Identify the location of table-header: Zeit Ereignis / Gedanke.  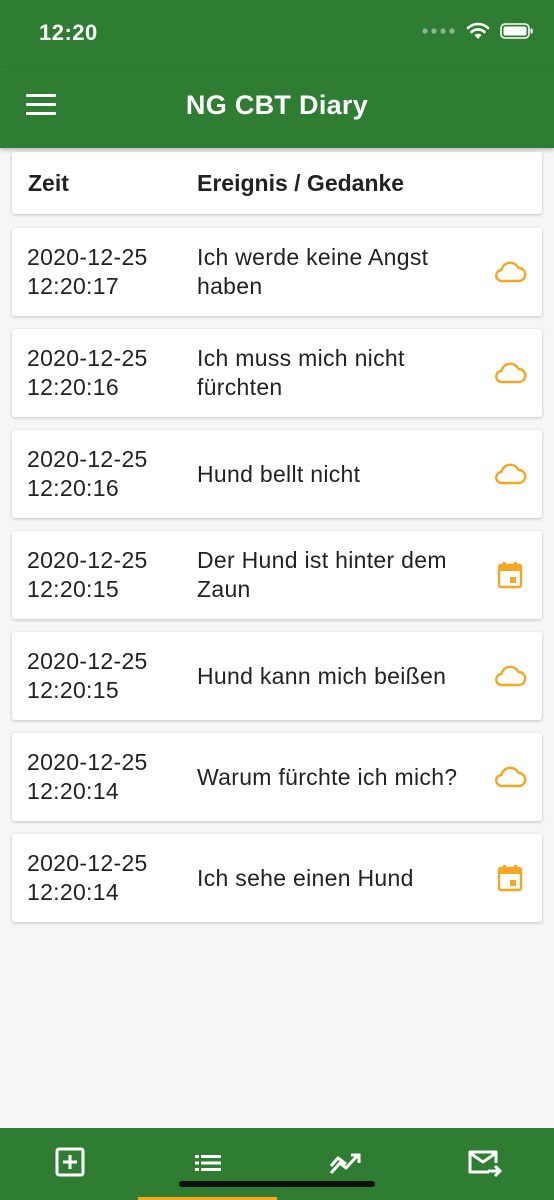
(277, 183).